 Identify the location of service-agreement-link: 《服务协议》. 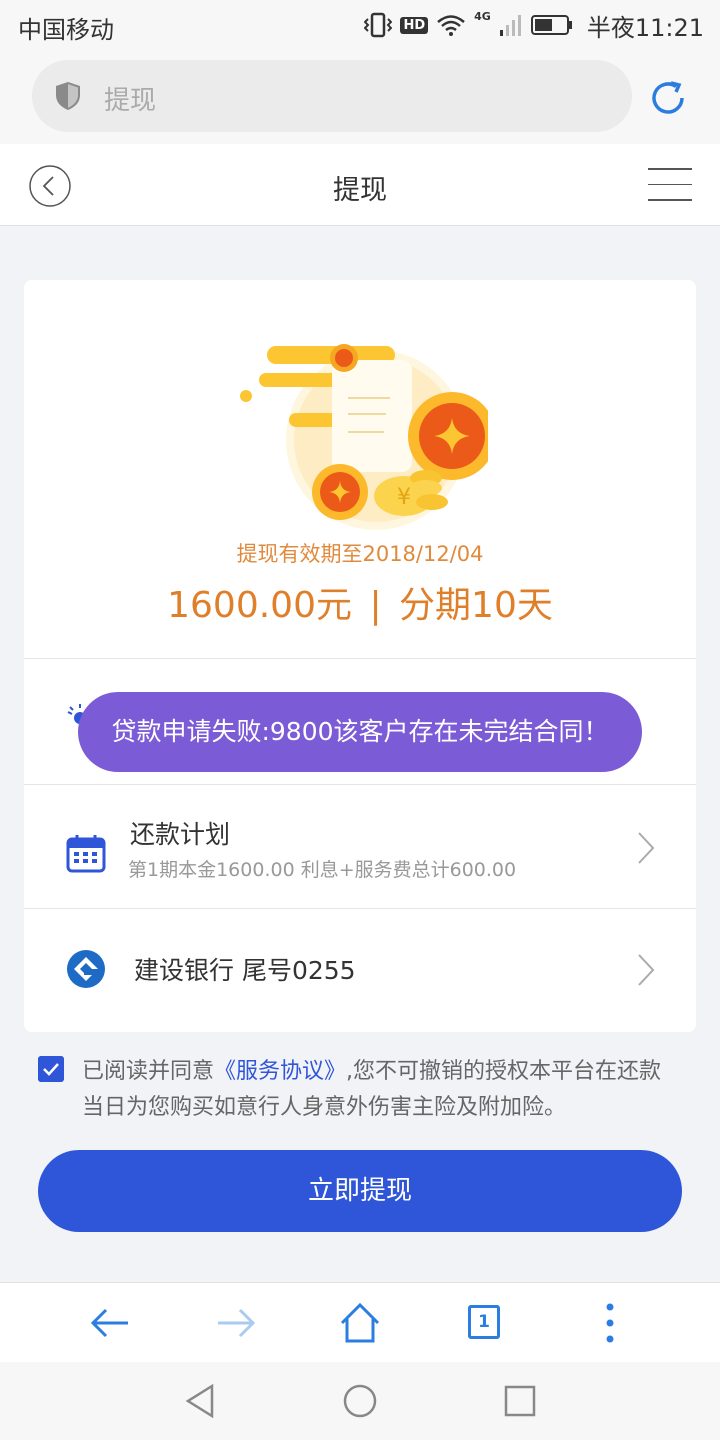
(280, 1071).